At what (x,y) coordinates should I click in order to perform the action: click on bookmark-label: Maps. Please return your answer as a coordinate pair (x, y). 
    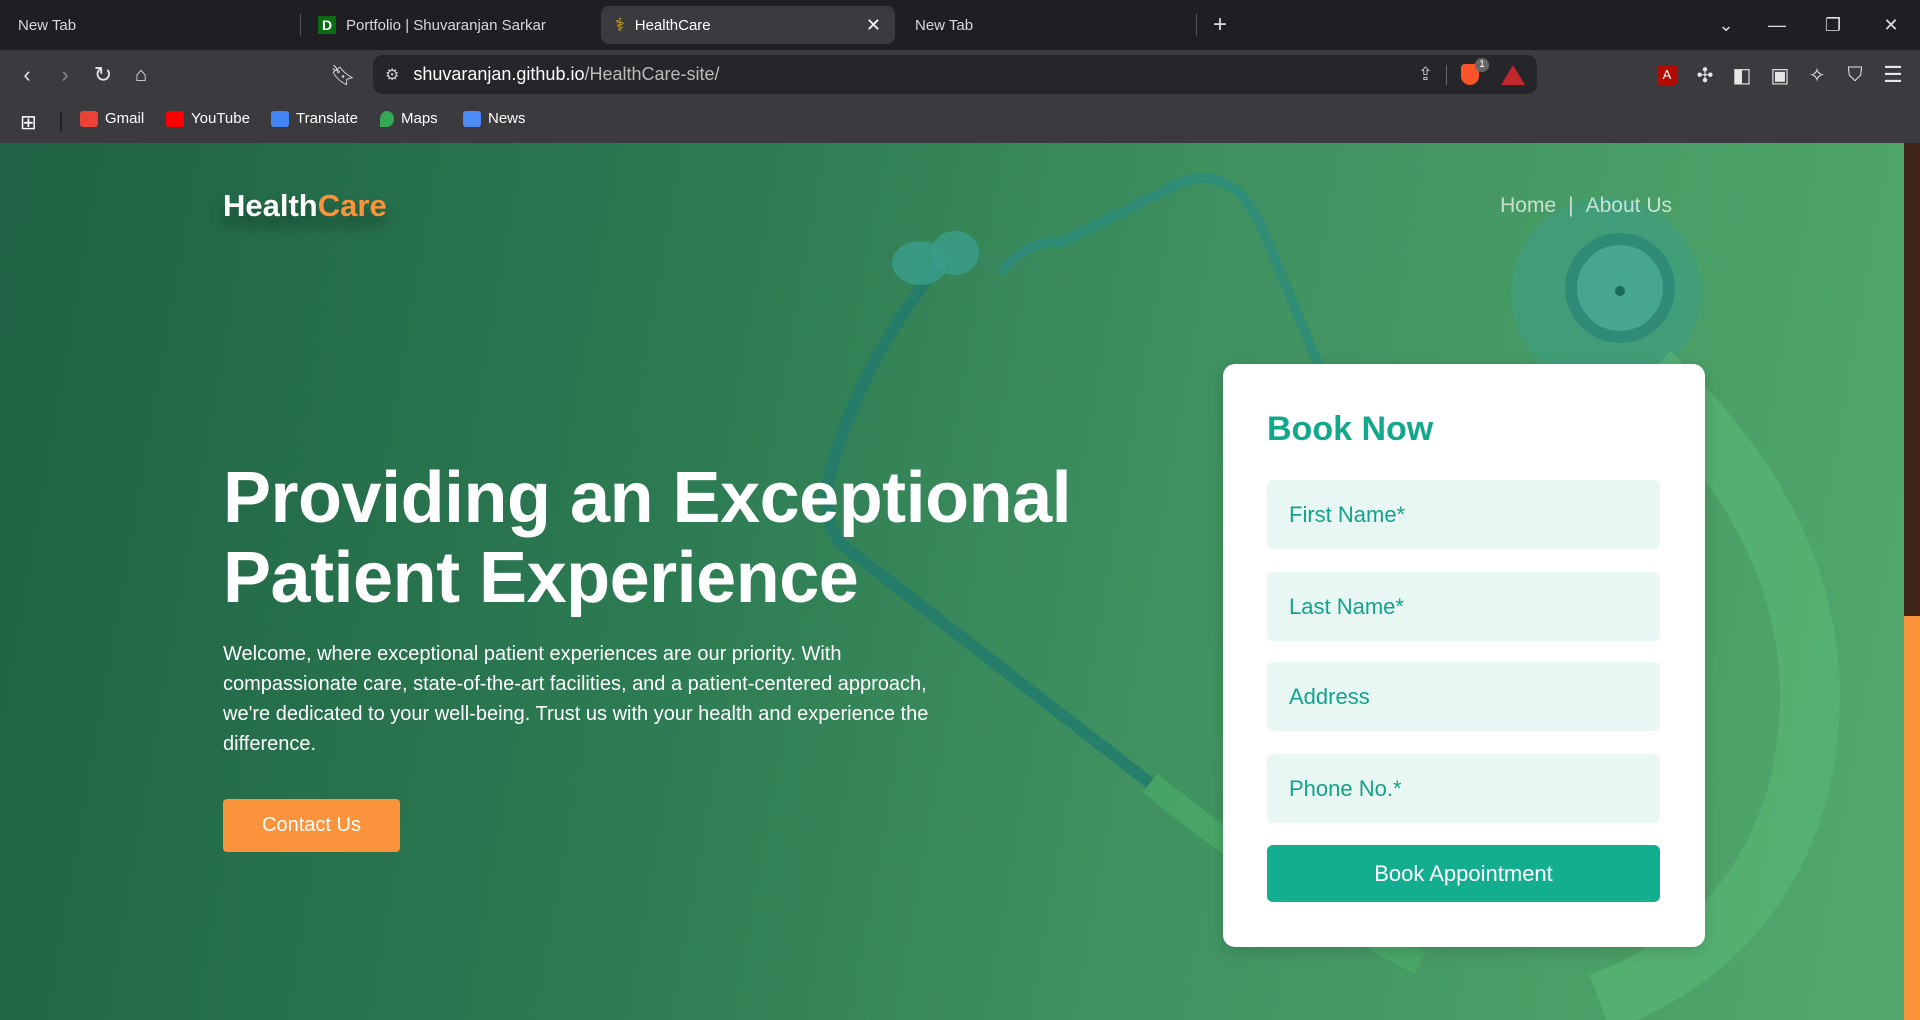
    Looking at the image, I should click on (419, 118).